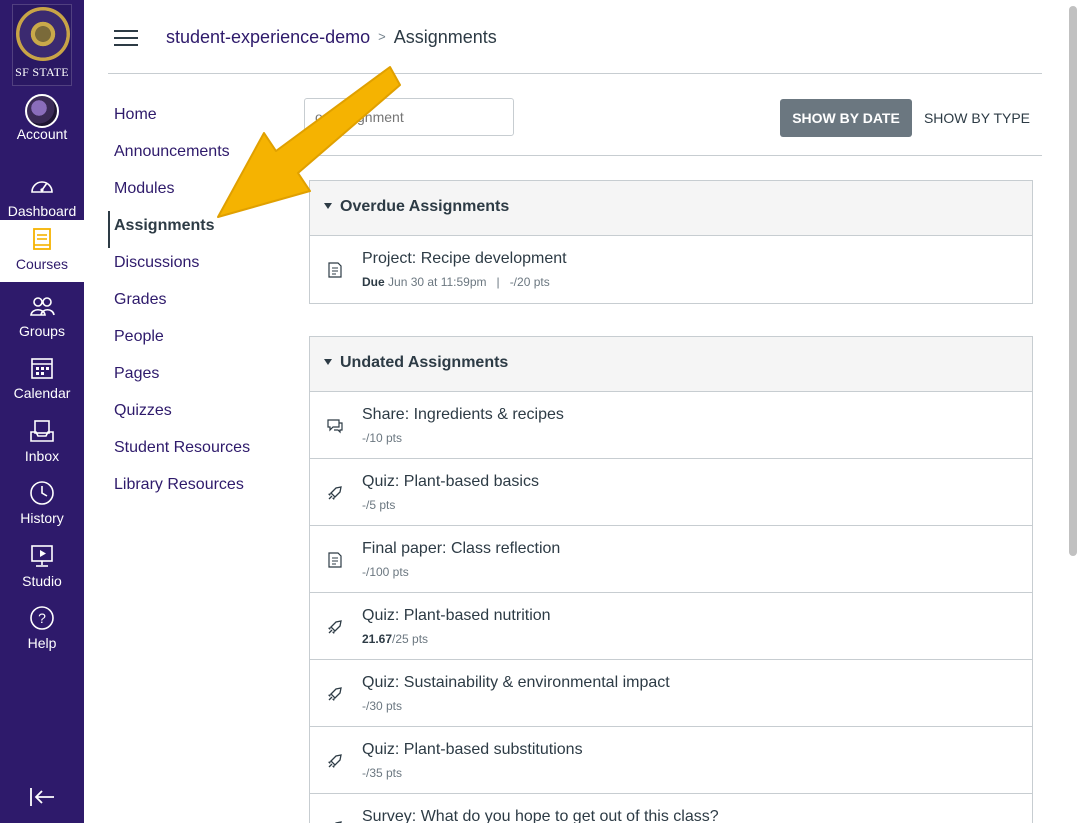 The height and width of the screenshot is (823, 1081). What do you see at coordinates (456, 616) in the screenshot?
I see `assignment-title: Quiz: Plant-based nutrition` at bounding box center [456, 616].